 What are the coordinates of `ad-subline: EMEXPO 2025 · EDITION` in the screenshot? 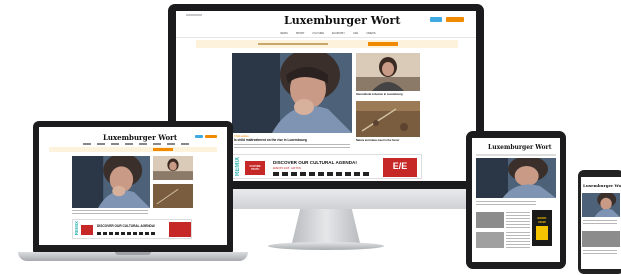 It's located at (287, 168).